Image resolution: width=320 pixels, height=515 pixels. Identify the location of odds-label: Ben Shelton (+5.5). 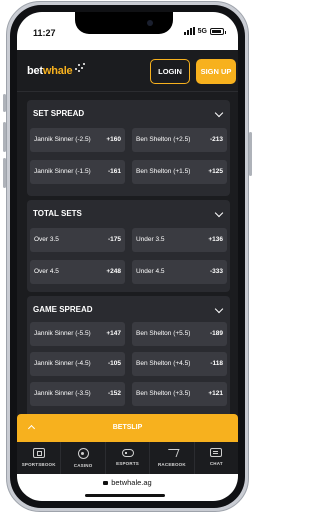
(163, 333).